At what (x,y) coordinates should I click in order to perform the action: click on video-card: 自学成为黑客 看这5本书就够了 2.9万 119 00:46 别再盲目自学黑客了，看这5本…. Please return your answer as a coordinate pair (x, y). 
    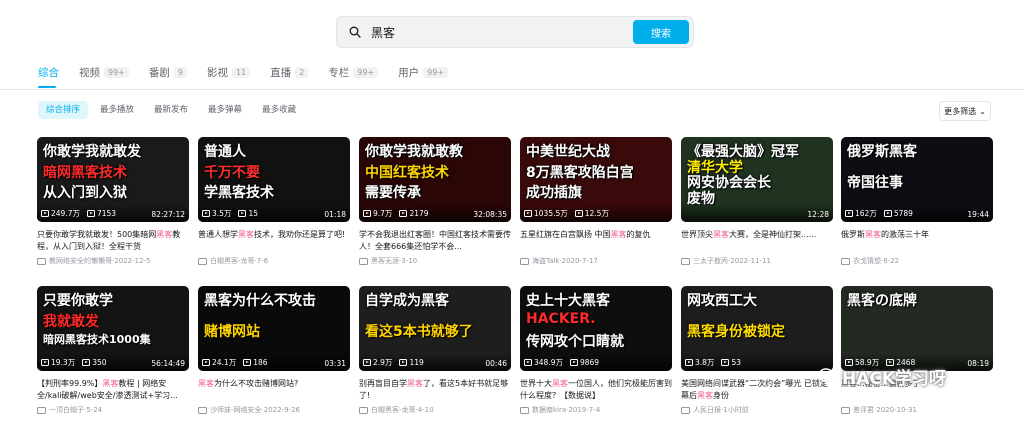
    Looking at the image, I should click on (435, 350).